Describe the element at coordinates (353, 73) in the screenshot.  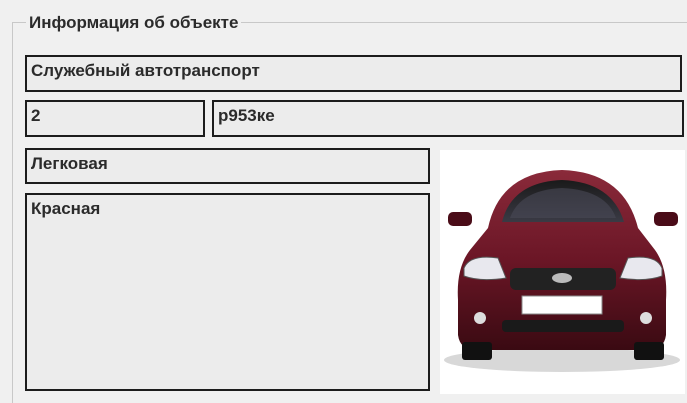
I see `name-field: Служебный автотранспорт` at that location.